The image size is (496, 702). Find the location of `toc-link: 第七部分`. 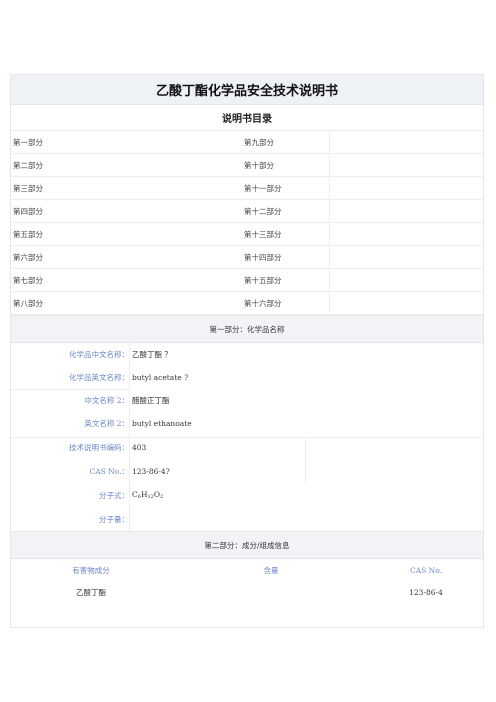

toc-link: 第七部分 is located at coordinates (126, 280).